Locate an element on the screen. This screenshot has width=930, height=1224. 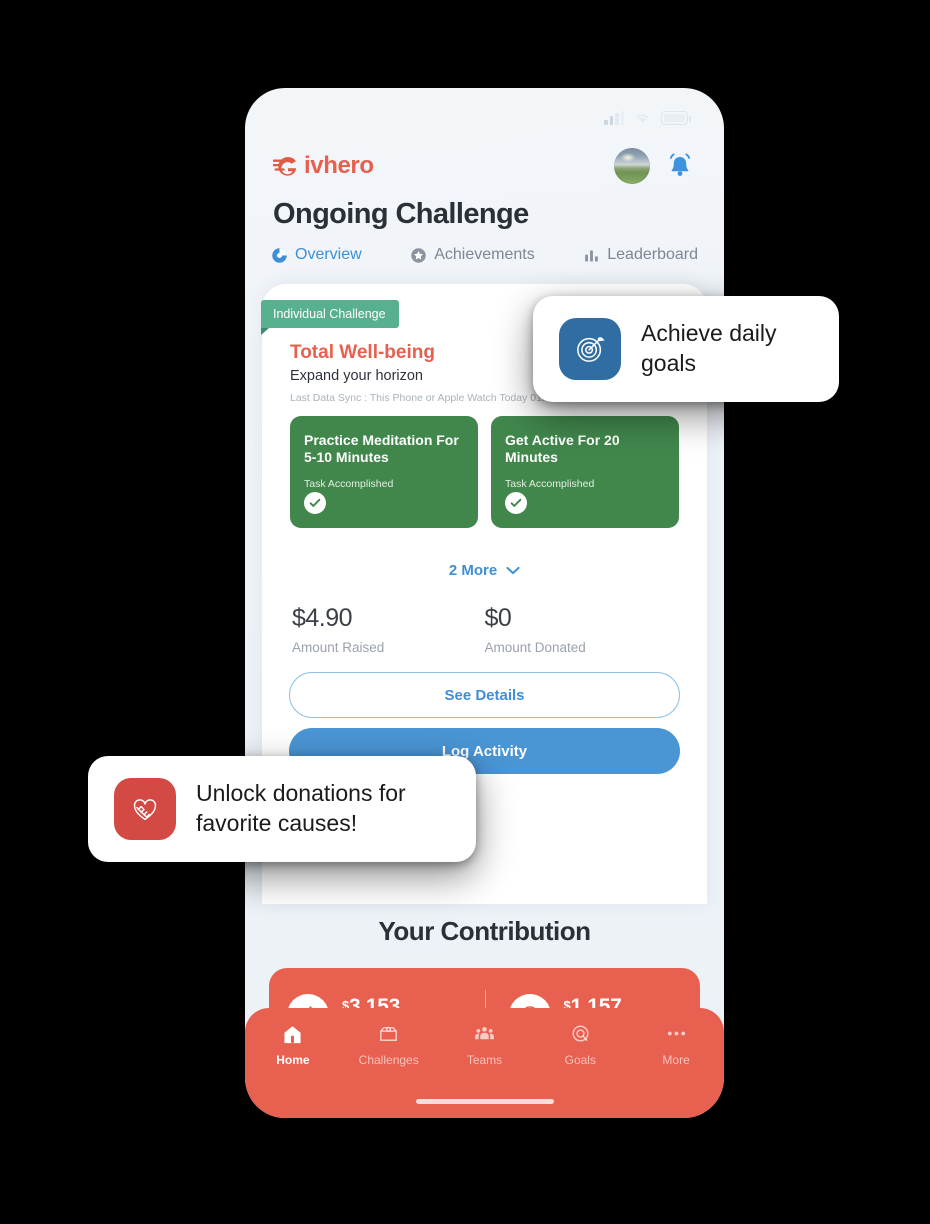
nav-label: Challenges is located at coordinates (388, 1060).